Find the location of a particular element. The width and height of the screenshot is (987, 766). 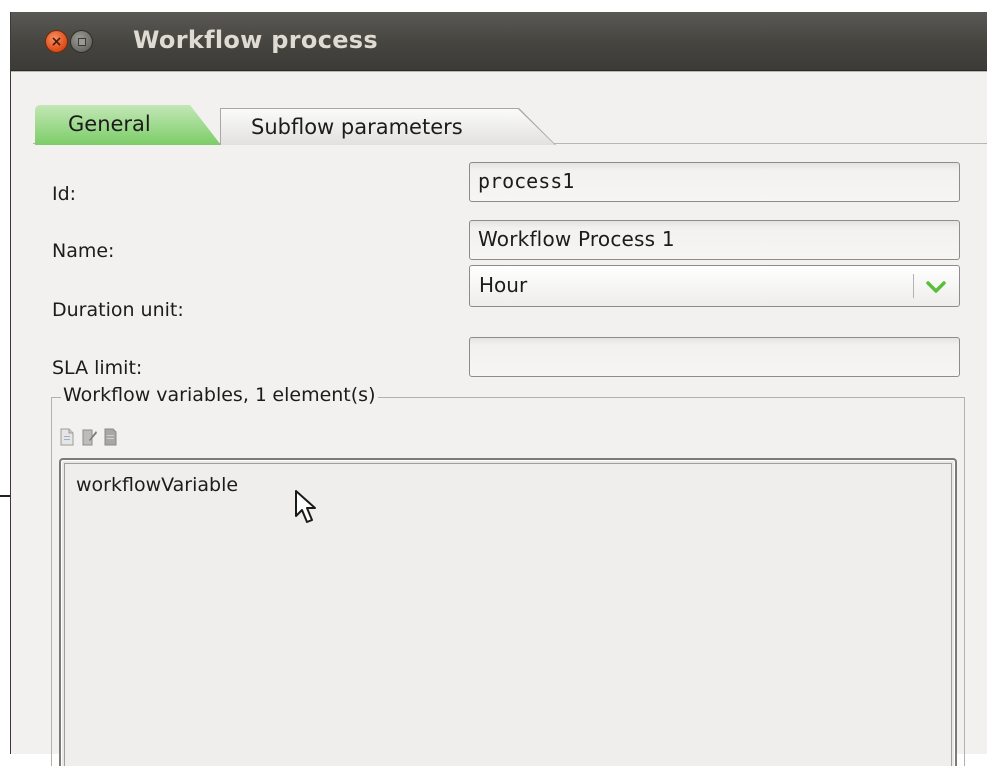

workflow-variables-legend: Workflow variables, 1 element(s) is located at coordinates (219, 395).